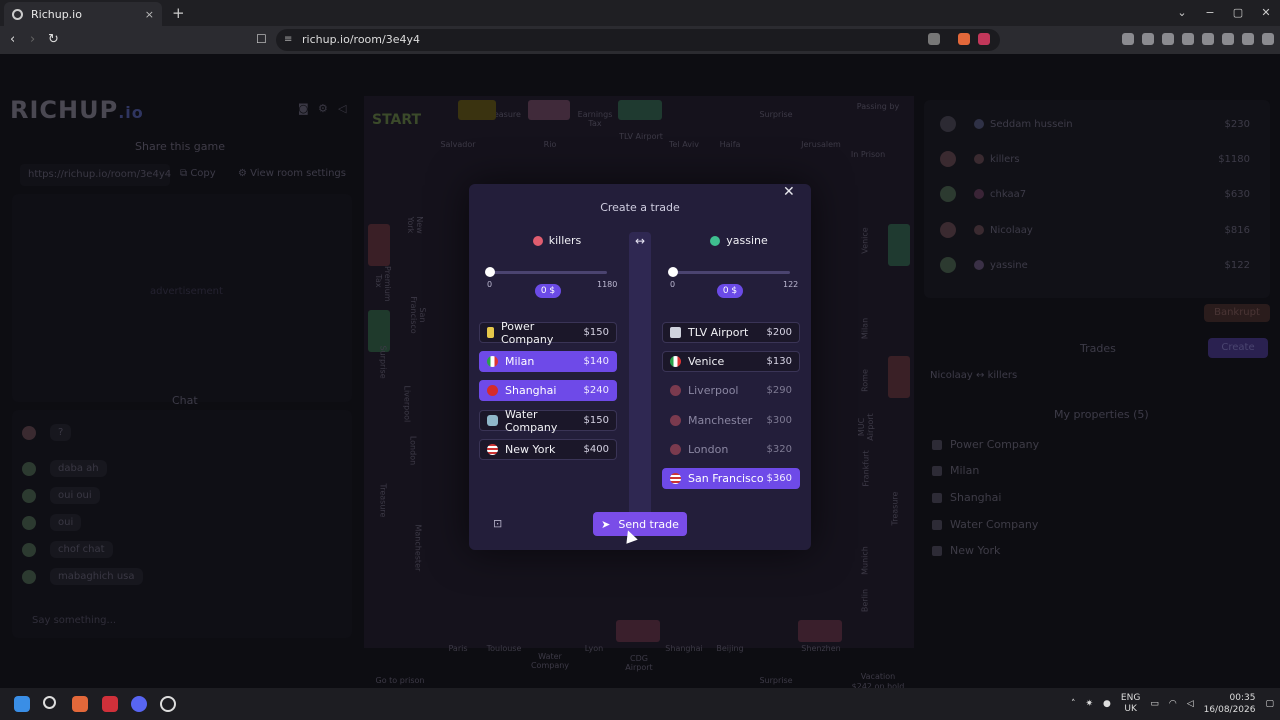 The width and height of the screenshot is (1280, 720). What do you see at coordinates (973, 375) in the screenshot?
I see `trade-entry: Nicolaay ↔ killers` at bounding box center [973, 375].